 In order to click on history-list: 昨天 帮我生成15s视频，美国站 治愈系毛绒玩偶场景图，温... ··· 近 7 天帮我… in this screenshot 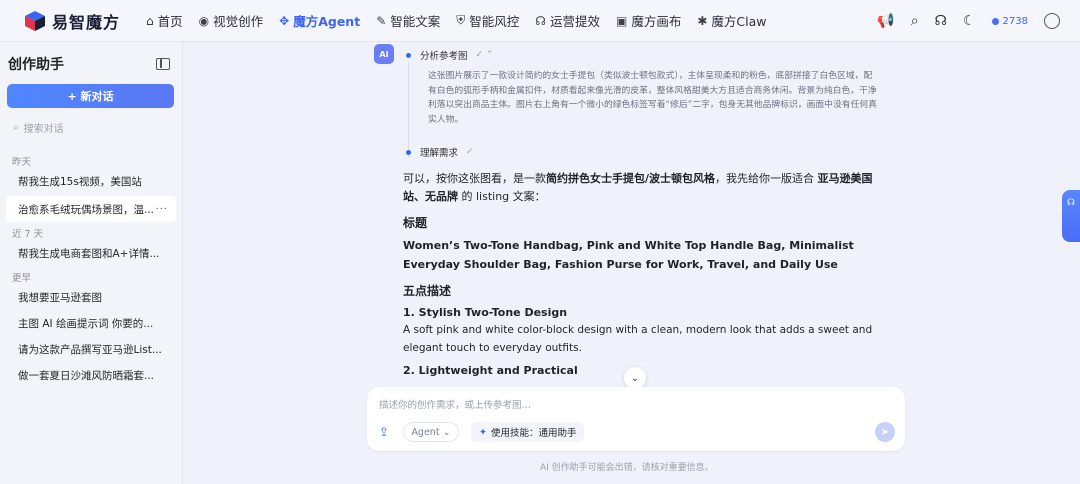, I will do `click(91, 271)`.